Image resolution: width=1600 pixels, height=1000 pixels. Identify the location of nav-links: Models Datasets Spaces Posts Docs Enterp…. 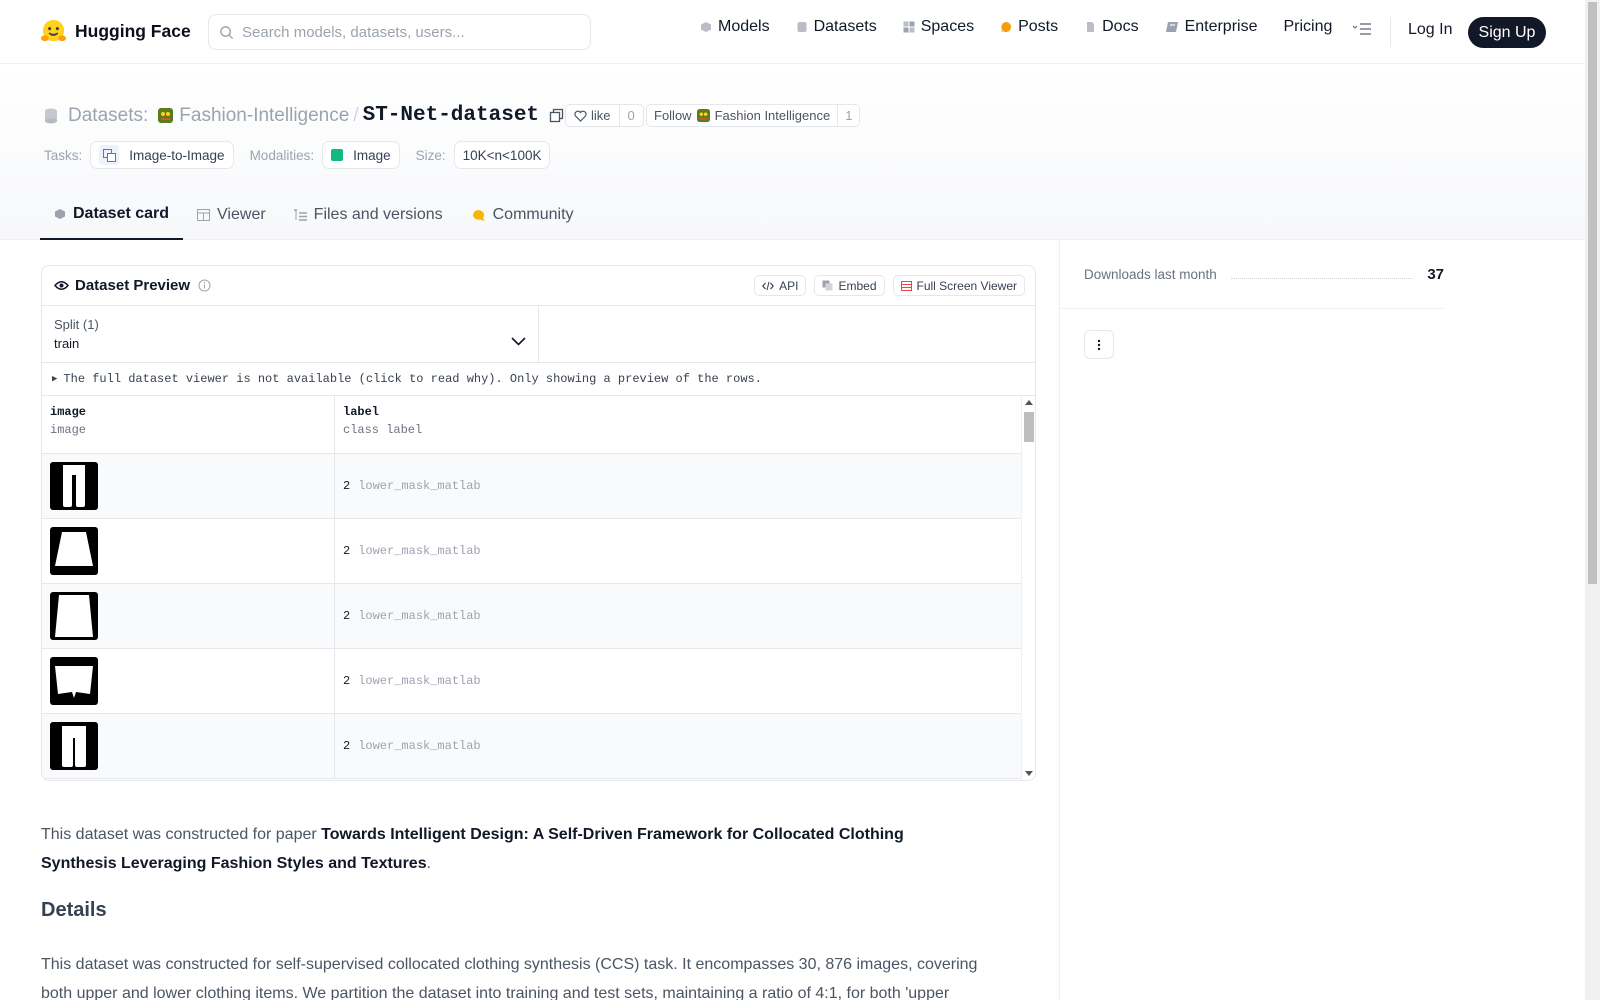
(1029, 27).